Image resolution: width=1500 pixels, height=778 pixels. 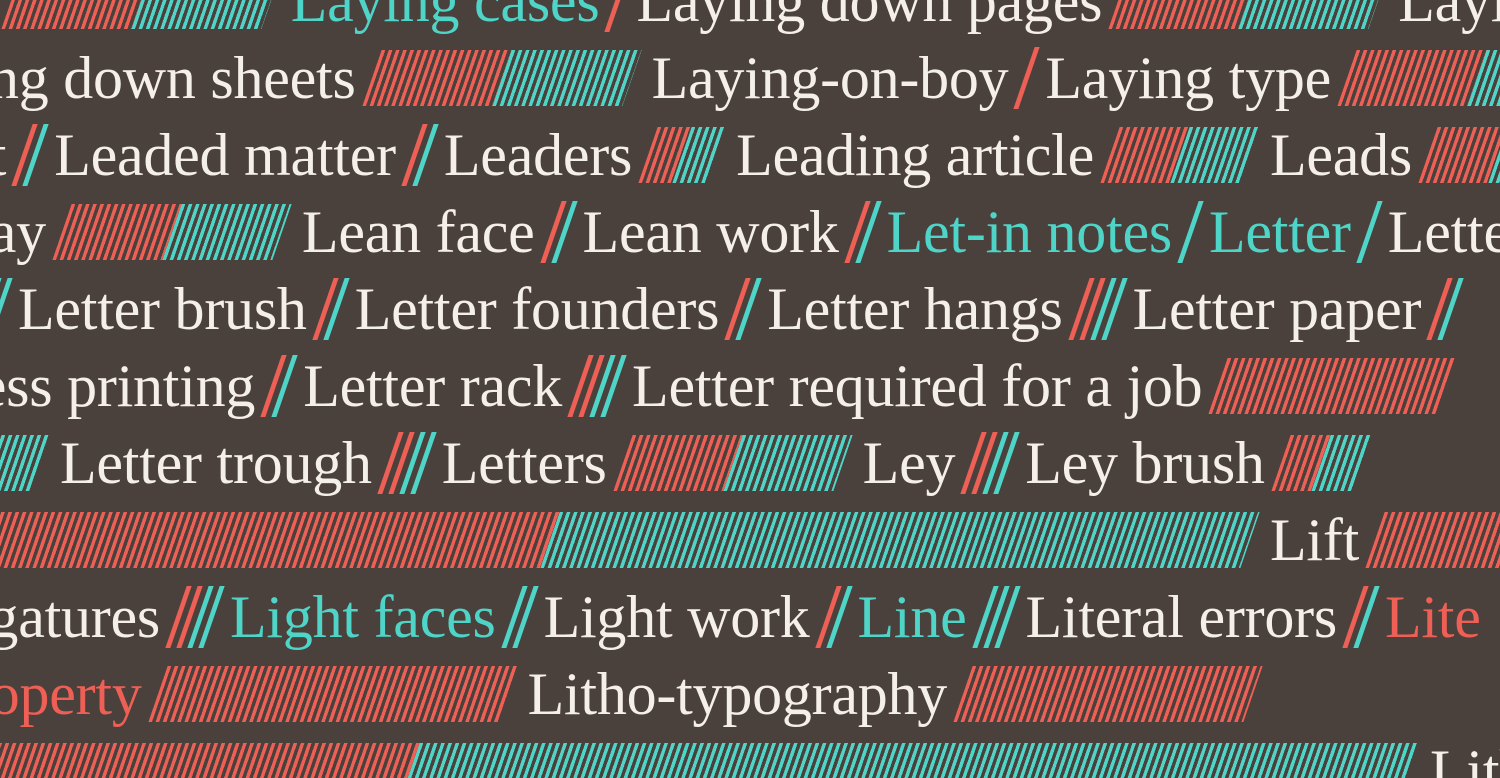 I want to click on glossary-row: roperty Litho-typography, so click(x=750, y=693).